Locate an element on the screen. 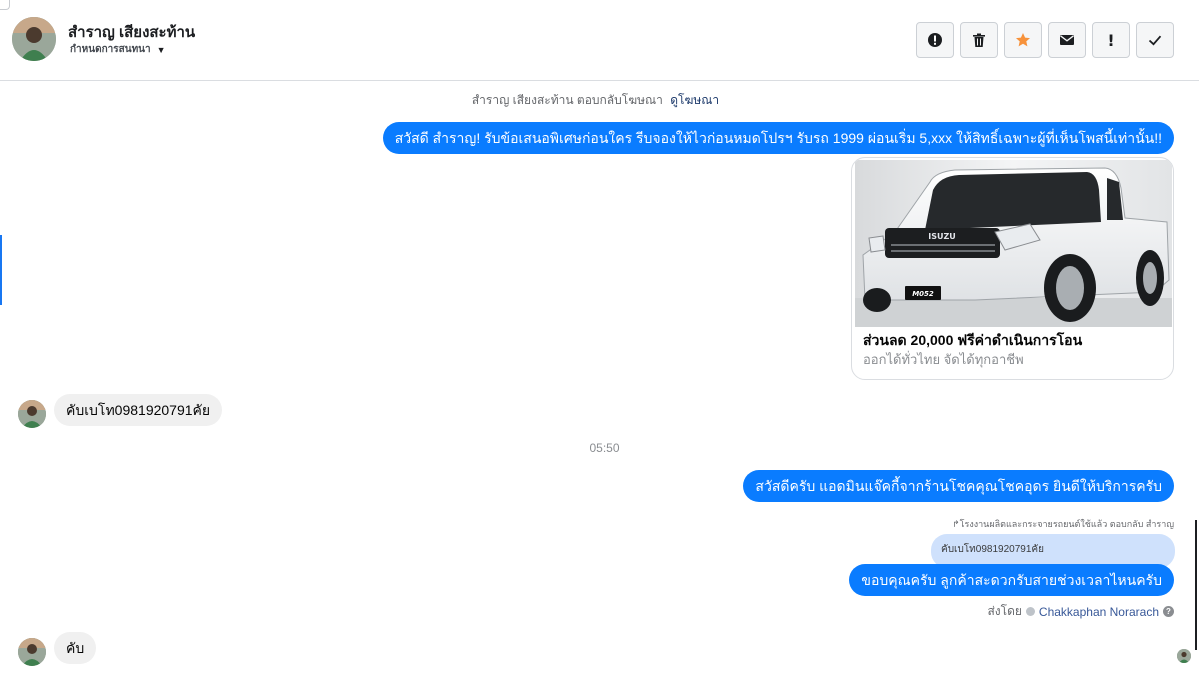  view-ad-link: ดูโฆษณา is located at coordinates (694, 100).